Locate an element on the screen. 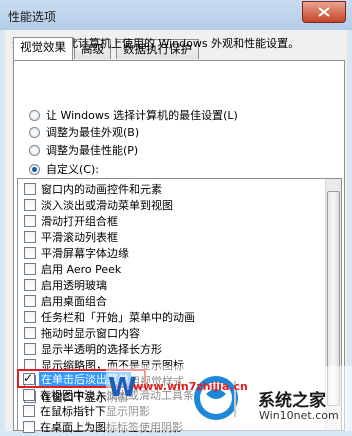 Image resolution: width=352 pixels, height=436 pixels. option-label: 启用透明玻璃 is located at coordinates (74, 285).